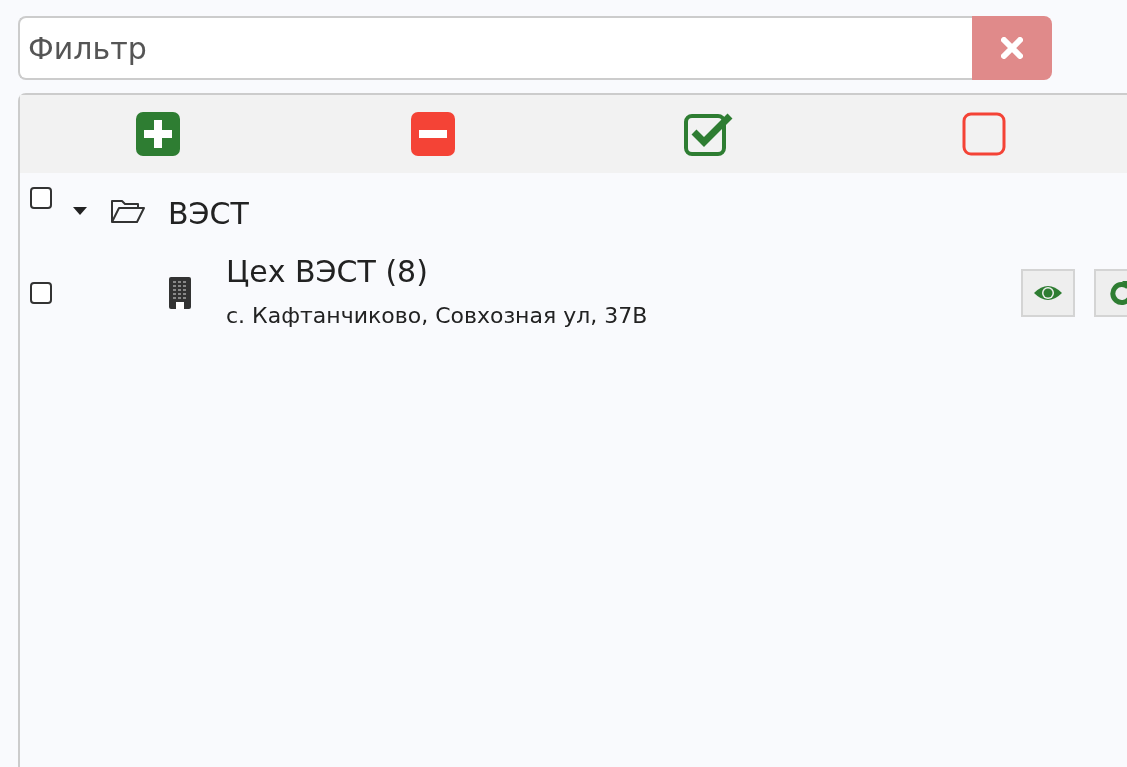 This screenshot has width=1127, height=767. I want to click on tree-node-label: Цех ВЭСТ (8), so click(623, 272).